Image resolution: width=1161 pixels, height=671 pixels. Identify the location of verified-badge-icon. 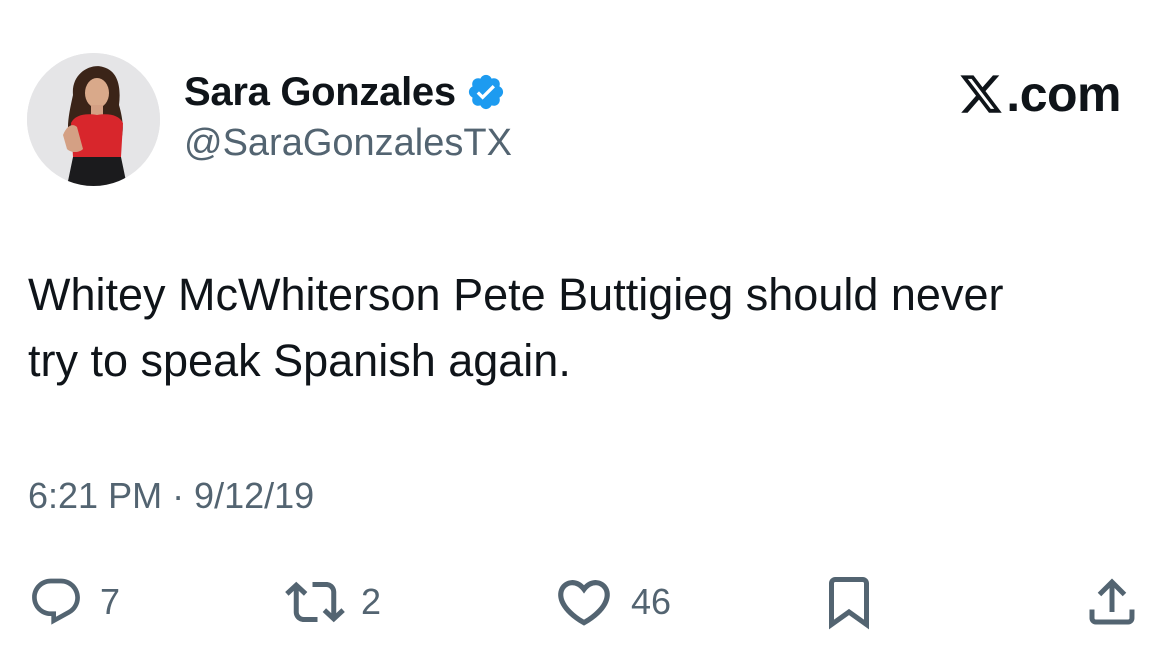
(486, 92).